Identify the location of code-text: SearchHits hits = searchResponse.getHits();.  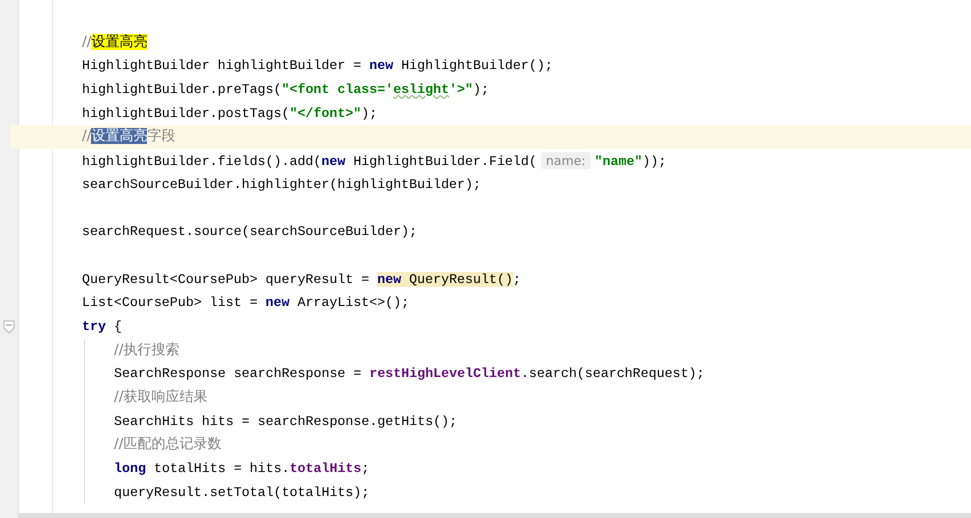
(286, 421).